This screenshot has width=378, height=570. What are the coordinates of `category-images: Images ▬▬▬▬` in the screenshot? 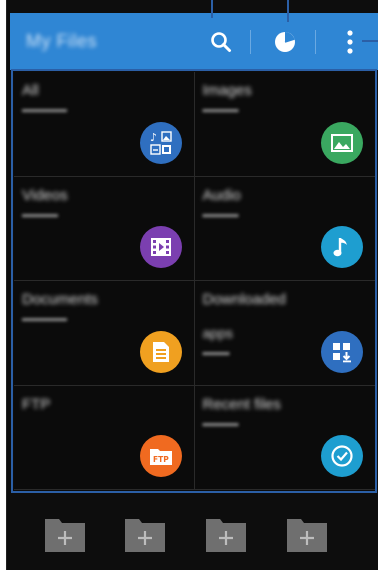 It's located at (284, 124).